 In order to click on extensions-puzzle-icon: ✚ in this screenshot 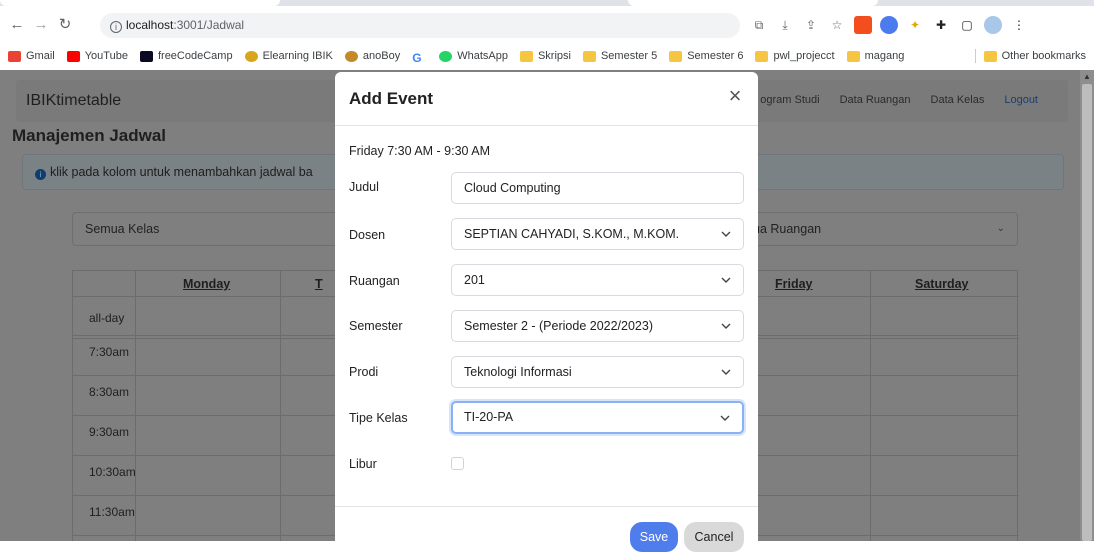, I will do `click(941, 25)`.